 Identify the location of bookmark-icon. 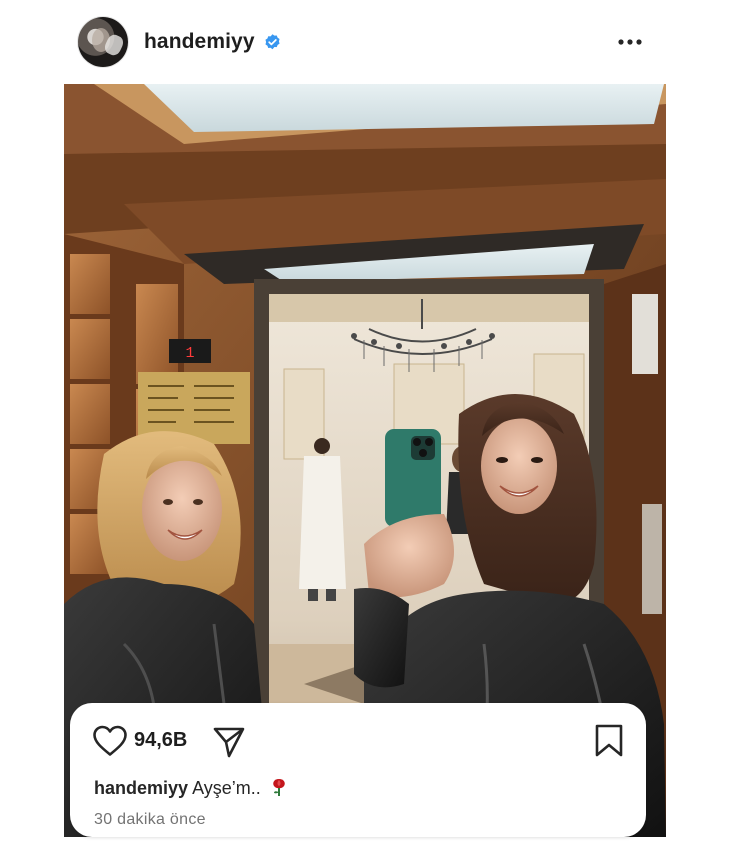
(609, 741).